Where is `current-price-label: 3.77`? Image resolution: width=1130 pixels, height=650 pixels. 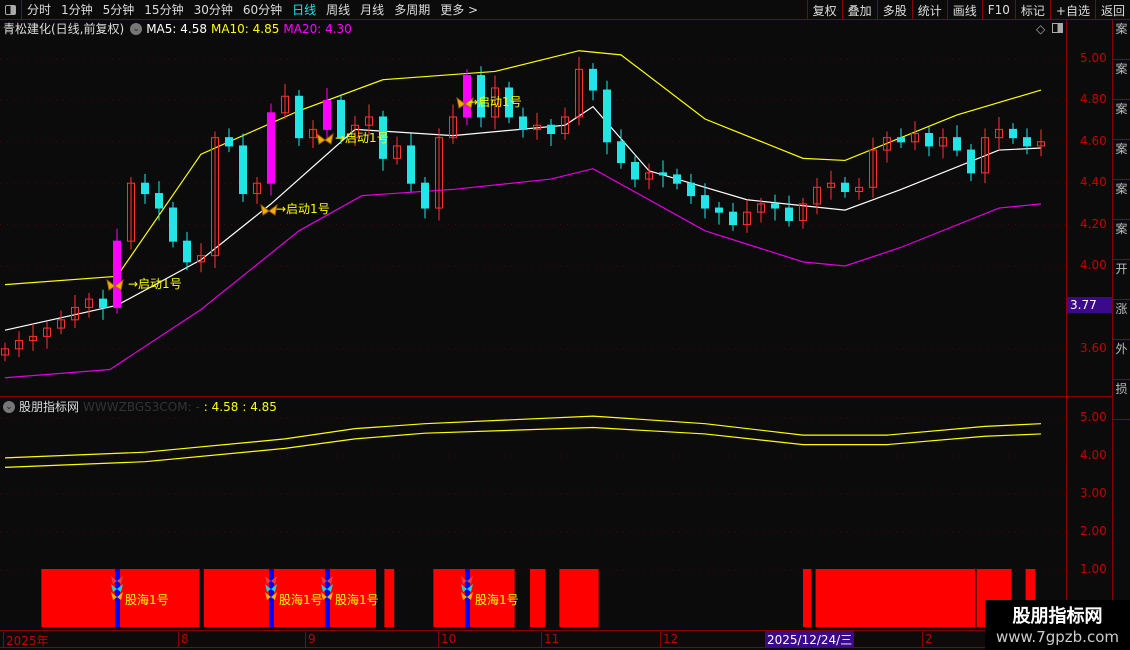
current-price-label: 3.77 is located at coordinates (1089, 305).